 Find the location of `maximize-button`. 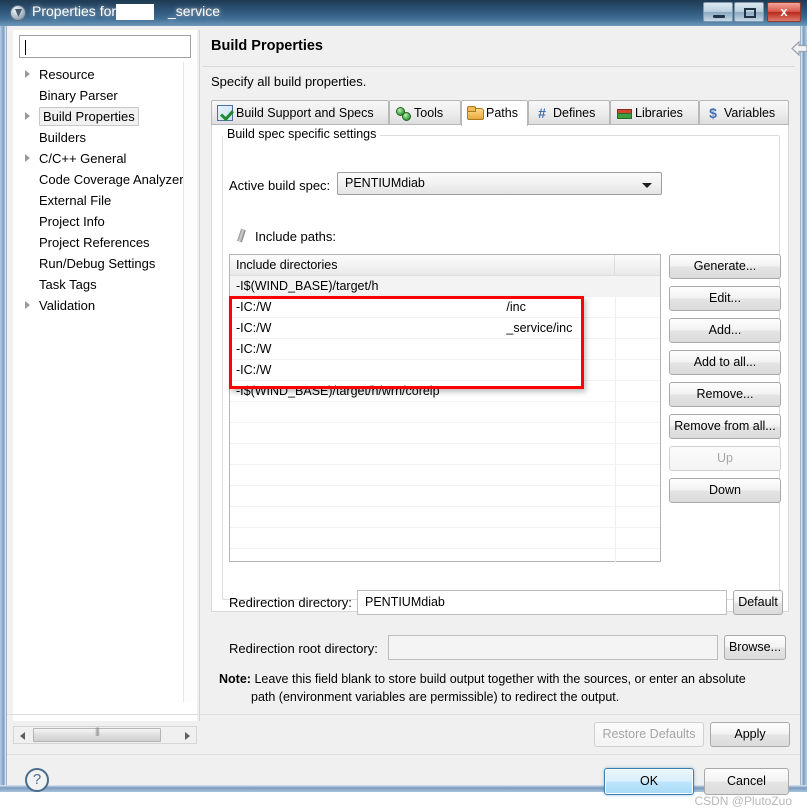

maximize-button is located at coordinates (749, 12).